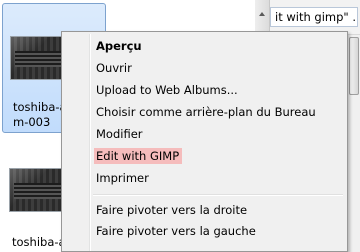  I want to click on vertical-scrollbar, so click(353, 143).